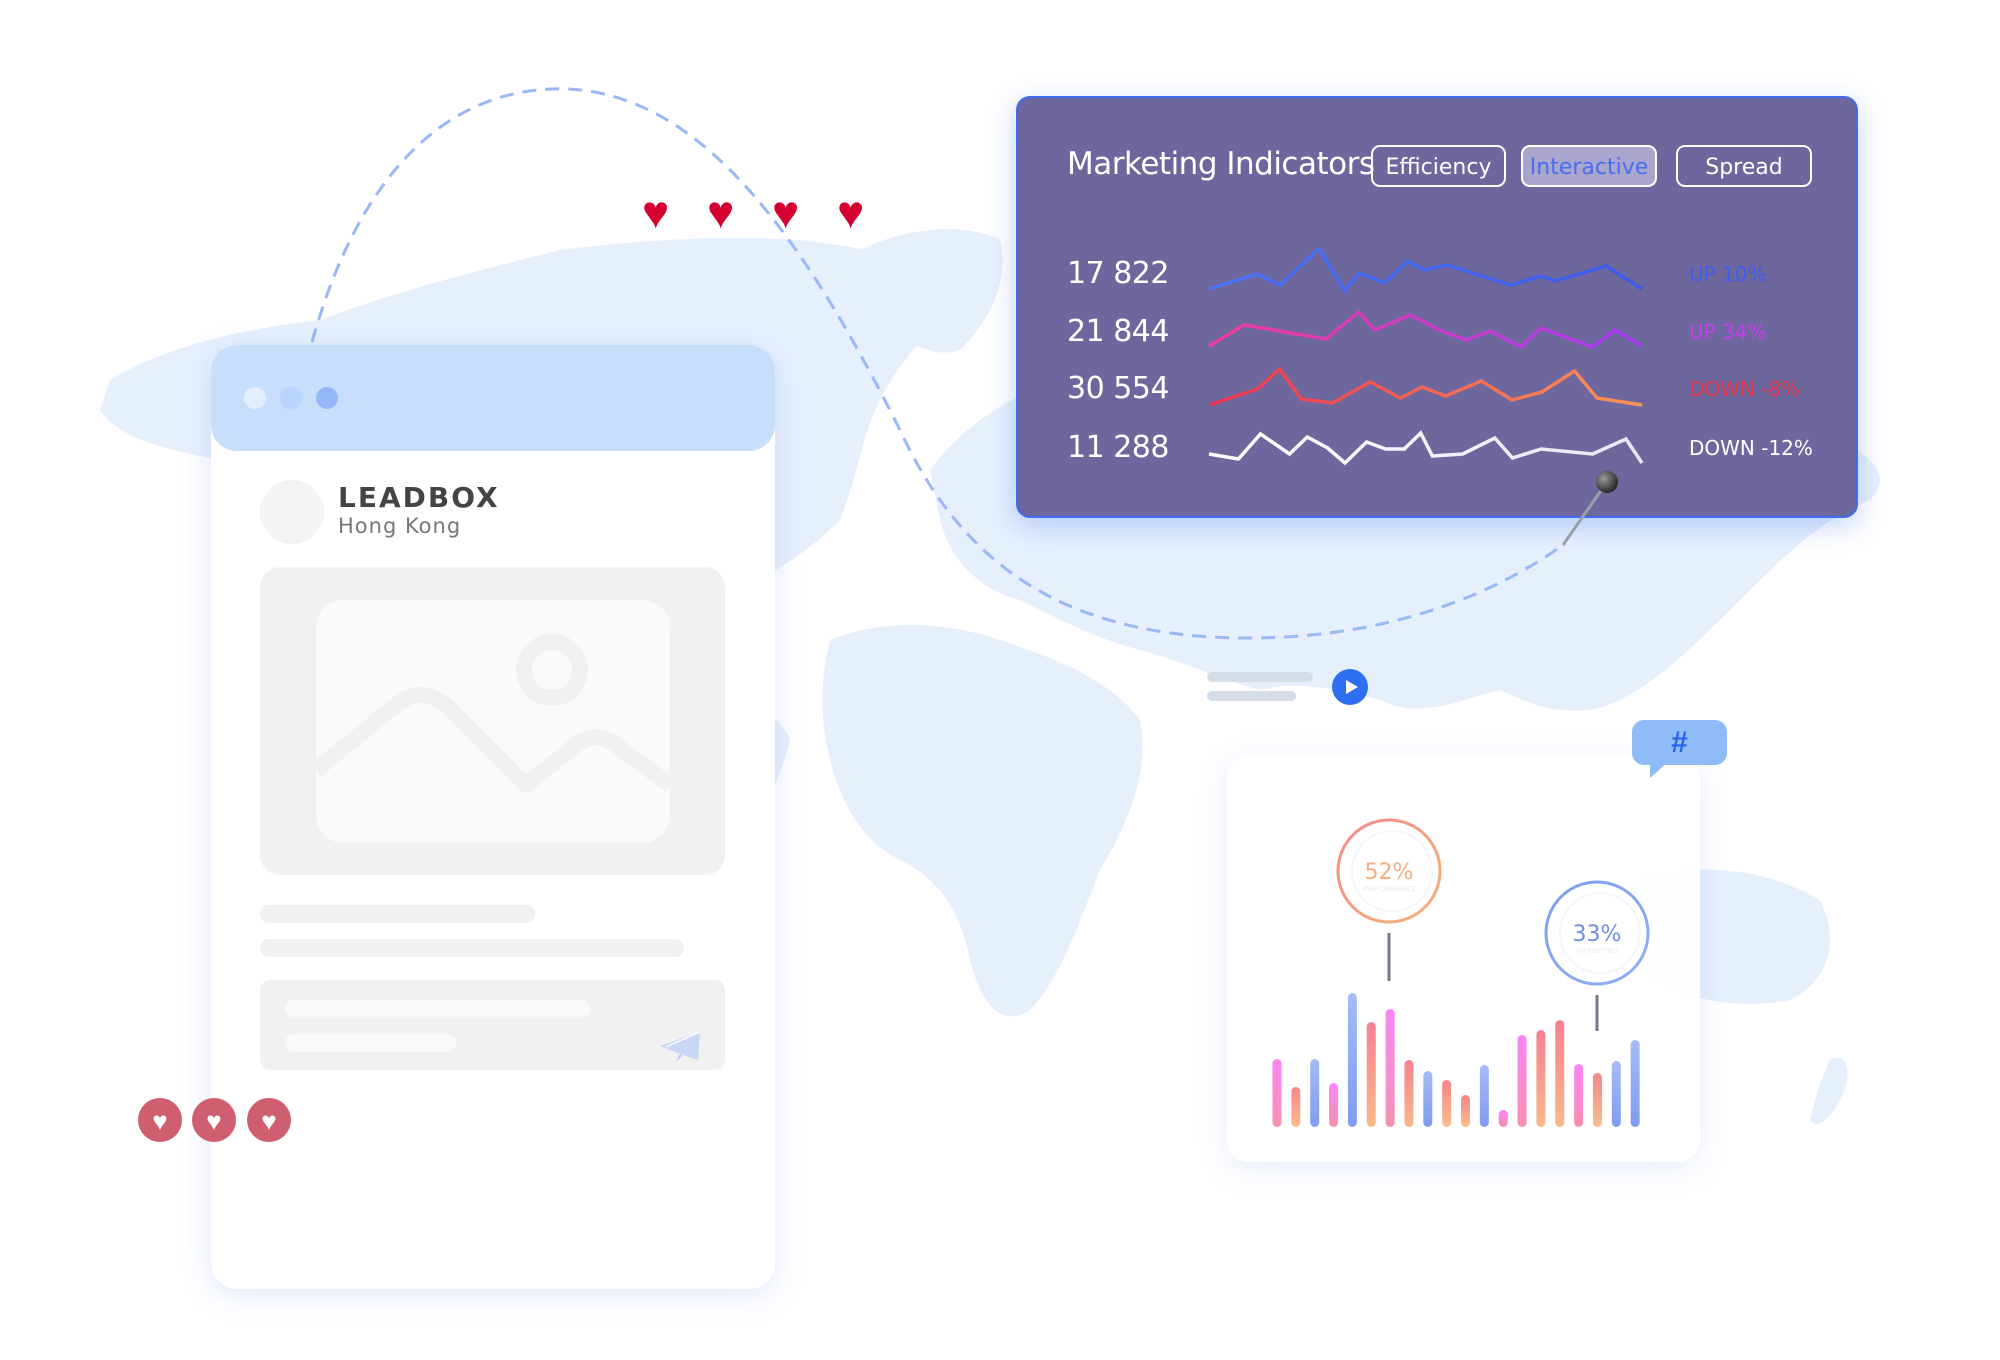  Describe the element at coordinates (1461, 972) in the screenshot. I see `bar-chart: 52% PERFORMANCE 33% MARKETING` at that location.